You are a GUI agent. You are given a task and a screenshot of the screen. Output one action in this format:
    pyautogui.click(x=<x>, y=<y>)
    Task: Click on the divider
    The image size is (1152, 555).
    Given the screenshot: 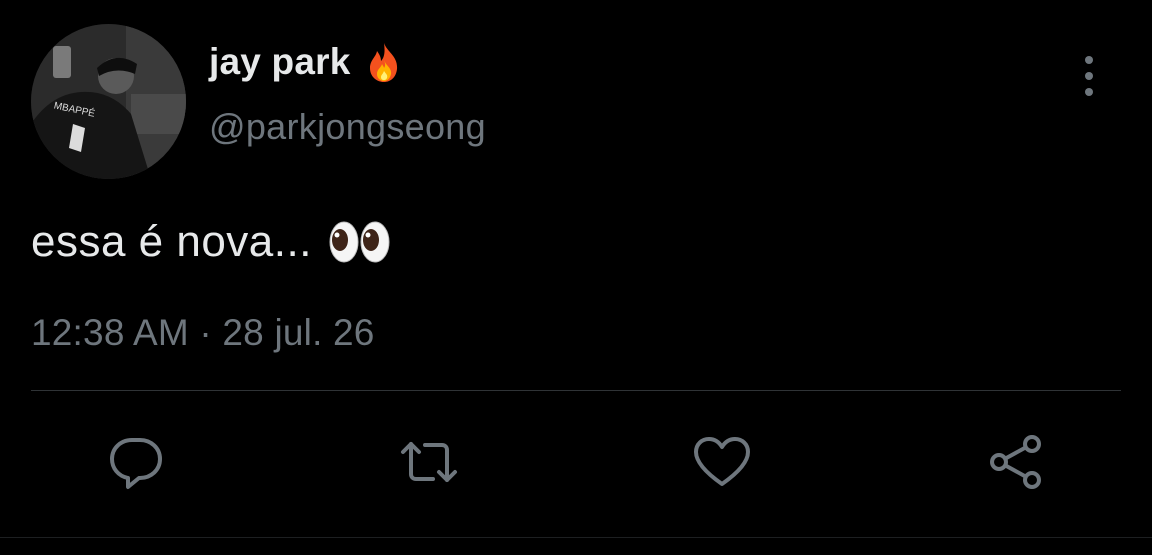 What is the action you would take?
    pyautogui.click(x=576, y=390)
    